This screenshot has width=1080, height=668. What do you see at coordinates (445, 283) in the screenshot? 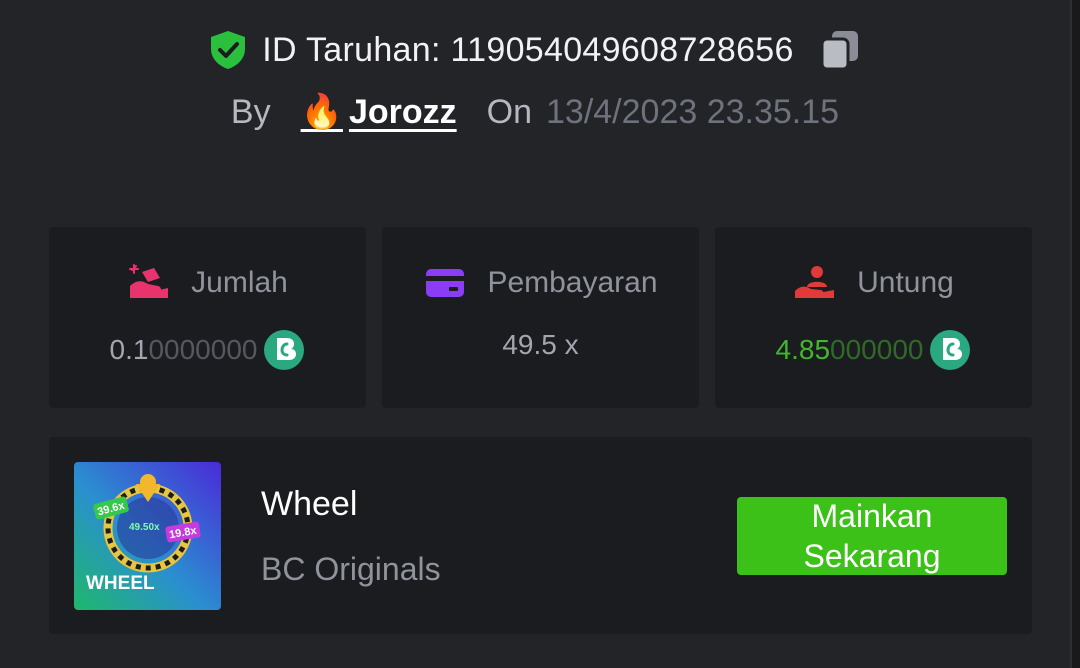
I see `credit-card-icon` at bounding box center [445, 283].